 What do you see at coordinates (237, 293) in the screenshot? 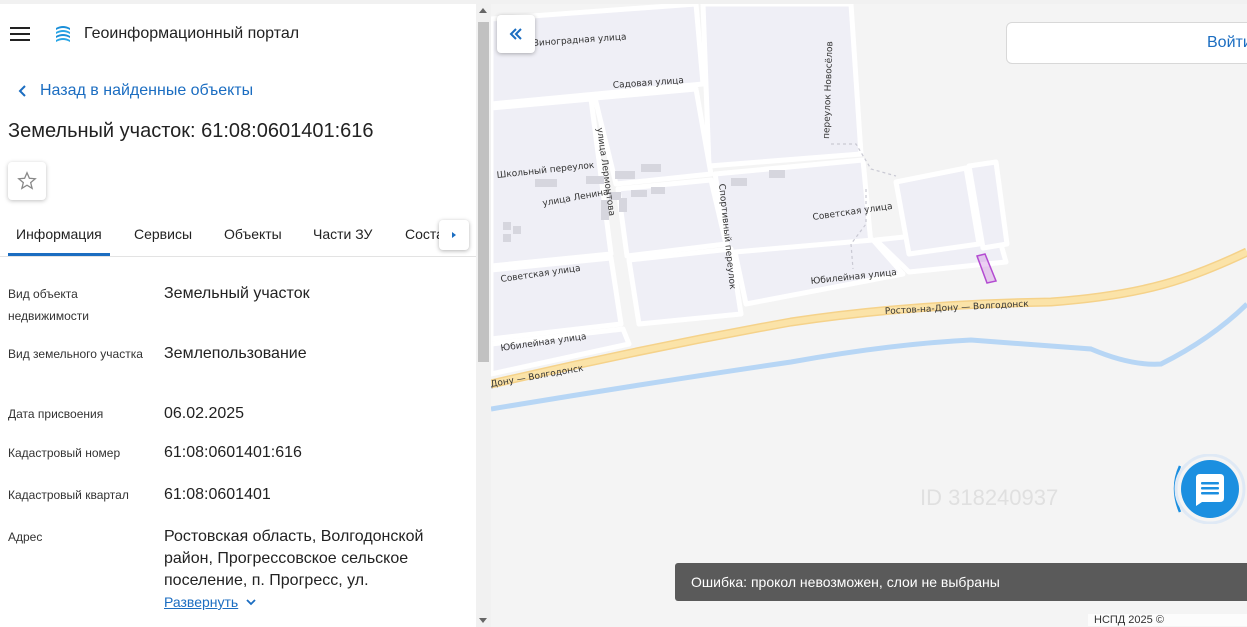
I see `info-value: Земельный участок` at bounding box center [237, 293].